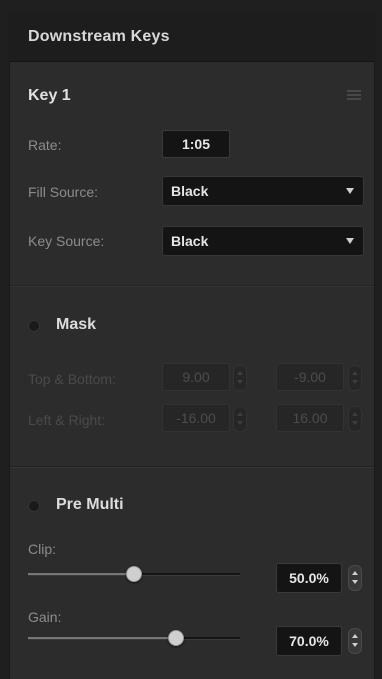 This screenshot has height=679, width=382. I want to click on mask-title: Mask, so click(76, 325).